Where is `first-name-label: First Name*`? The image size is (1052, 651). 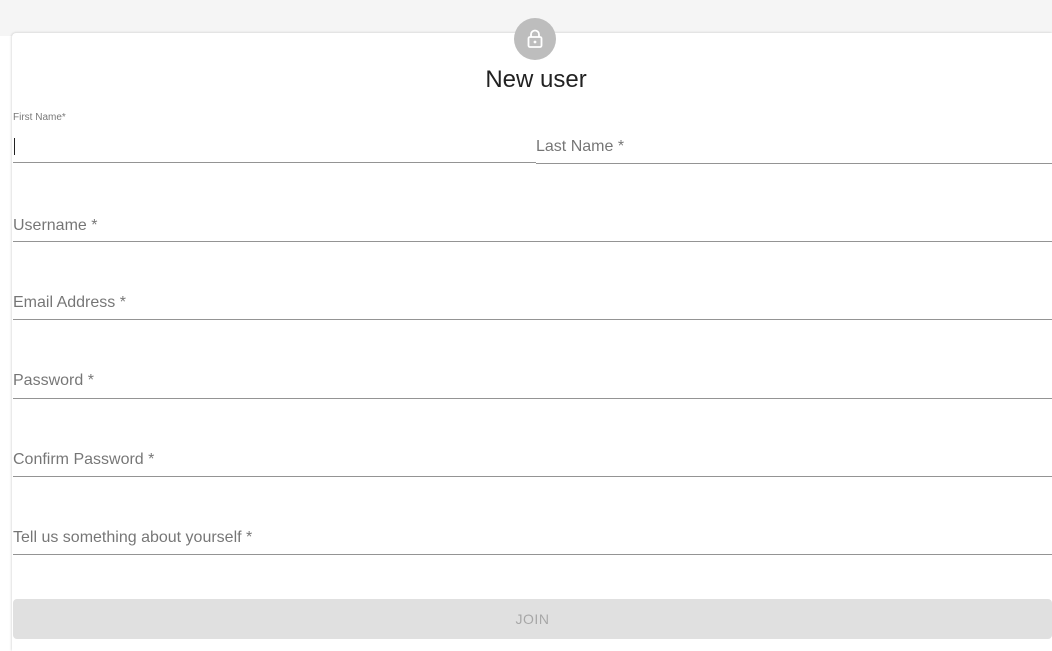 first-name-label: First Name* is located at coordinates (39, 117).